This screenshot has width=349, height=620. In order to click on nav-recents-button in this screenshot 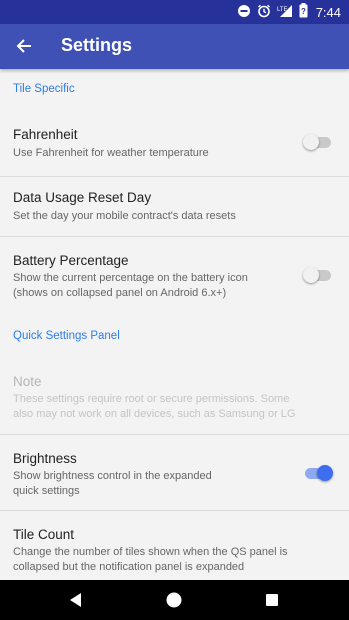, I will do `click(272, 600)`.